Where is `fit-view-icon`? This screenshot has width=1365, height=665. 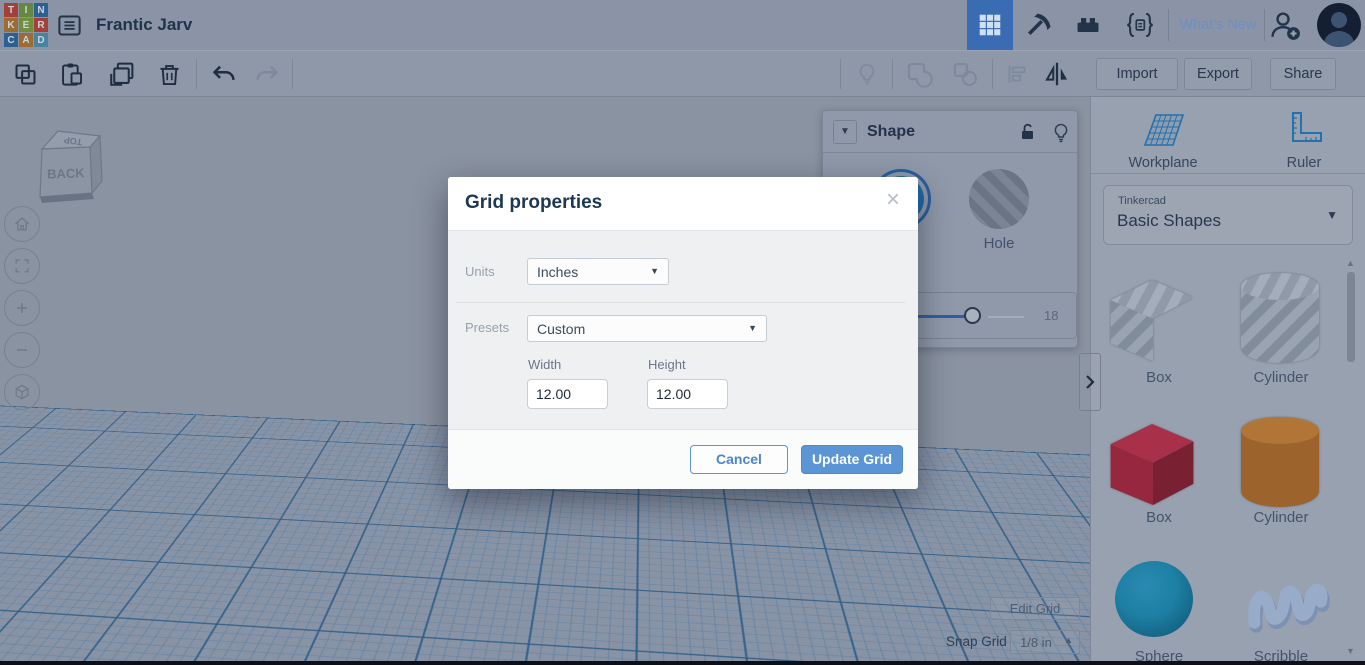 fit-view-icon is located at coordinates (22, 266).